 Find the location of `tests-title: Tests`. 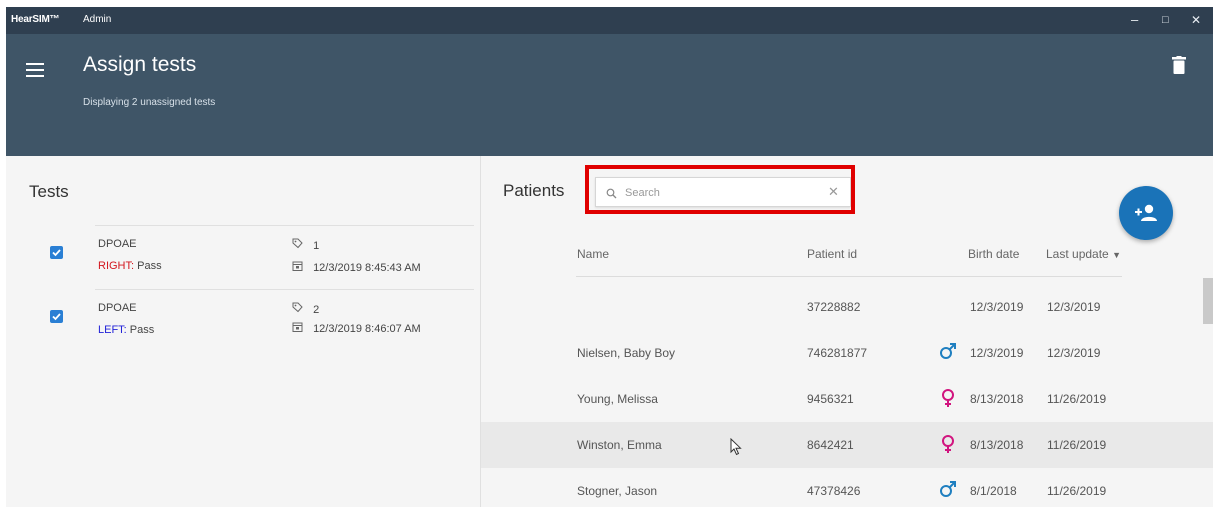

tests-title: Tests is located at coordinates (49, 191).